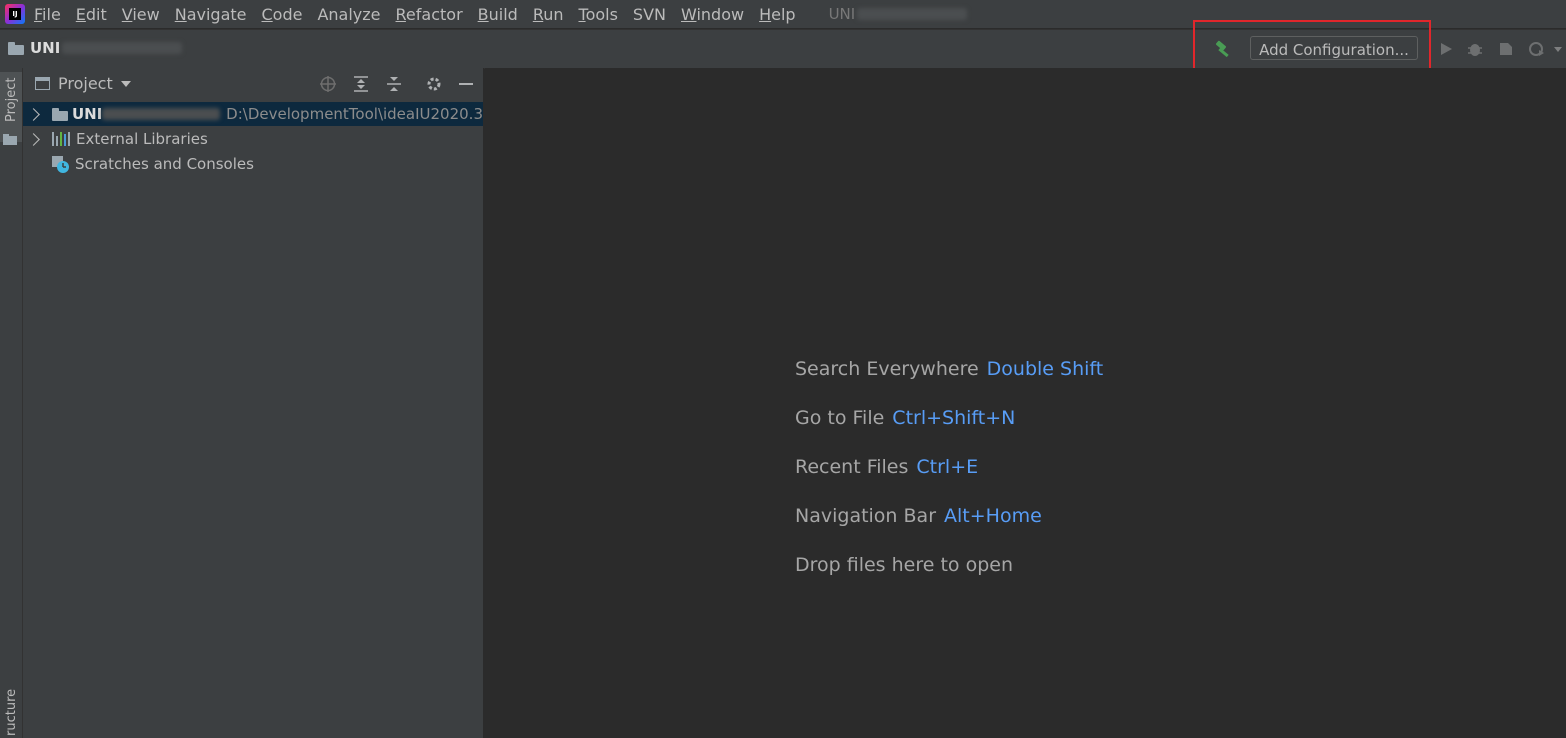 The image size is (1566, 738). I want to click on project-crumb-label: UNI, so click(45, 48).